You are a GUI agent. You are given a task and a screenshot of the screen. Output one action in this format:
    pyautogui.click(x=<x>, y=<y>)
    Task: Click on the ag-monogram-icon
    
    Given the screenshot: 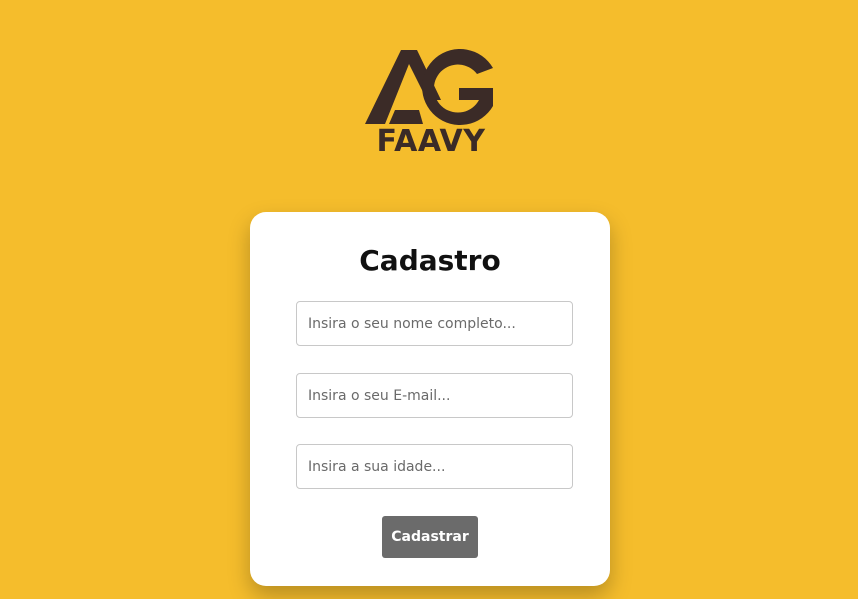 What is the action you would take?
    pyautogui.click(x=429, y=86)
    